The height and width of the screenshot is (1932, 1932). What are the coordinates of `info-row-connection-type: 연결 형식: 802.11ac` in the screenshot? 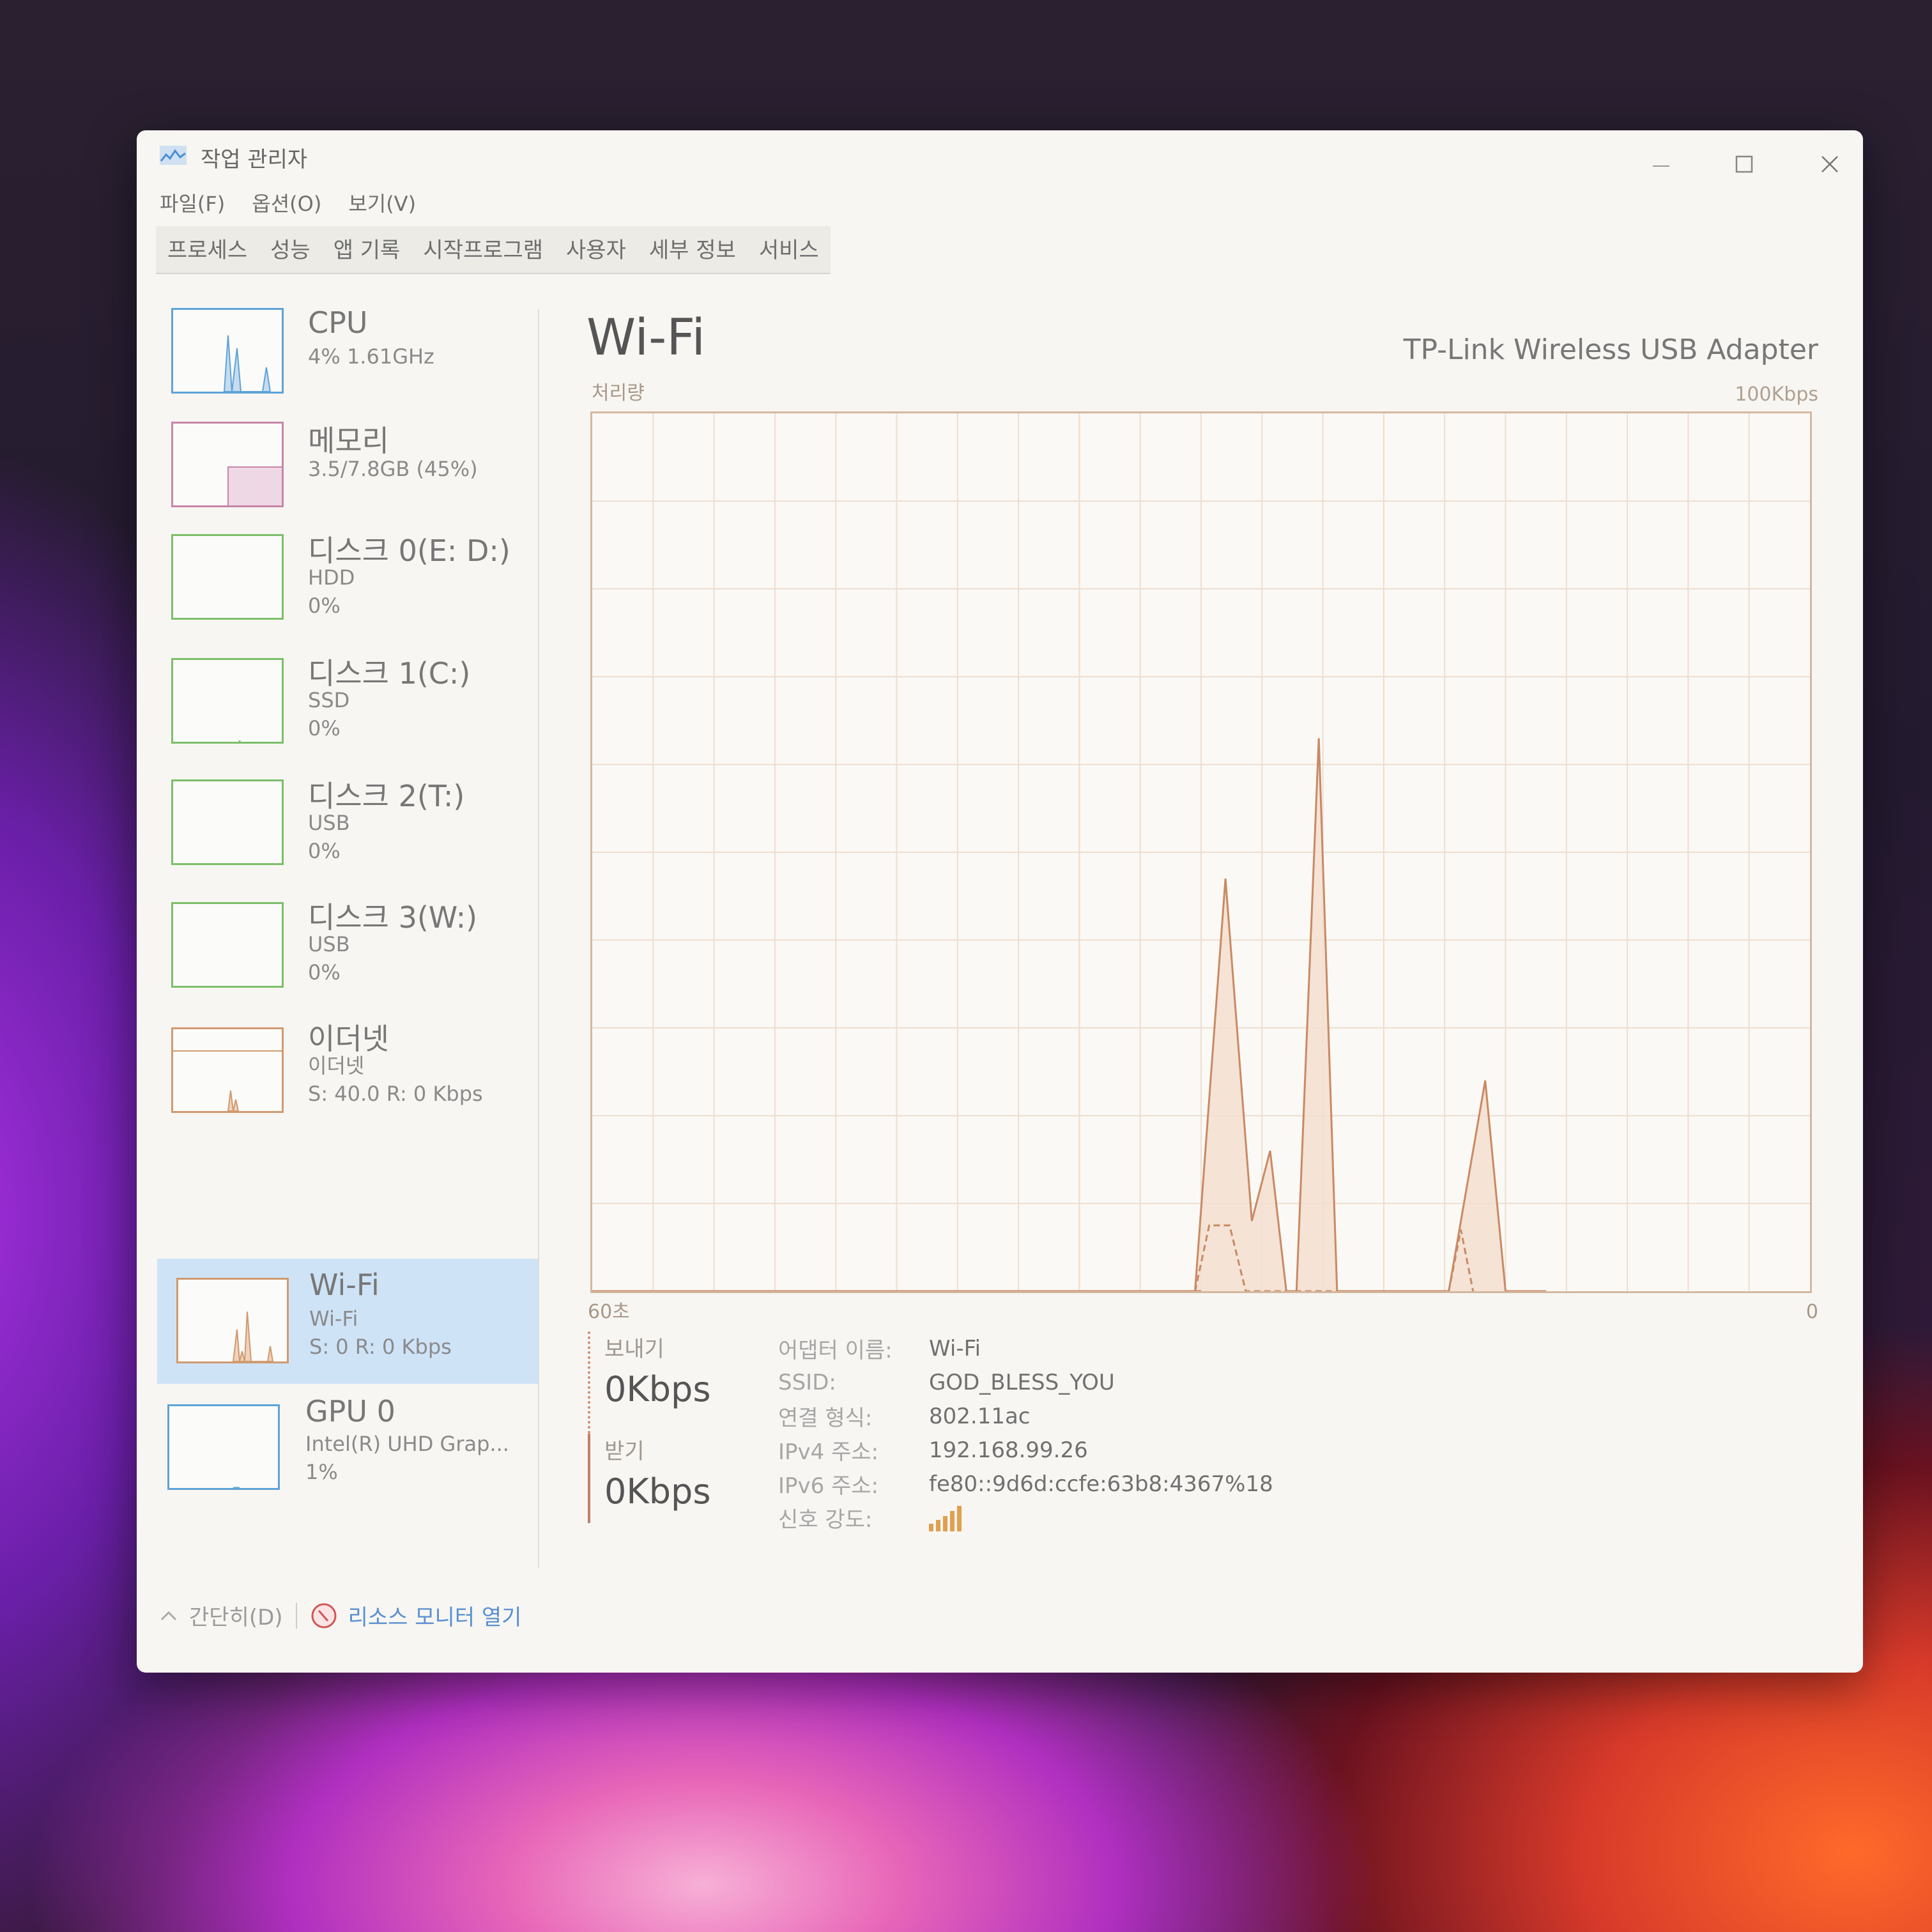 It's located at (1025, 1416).